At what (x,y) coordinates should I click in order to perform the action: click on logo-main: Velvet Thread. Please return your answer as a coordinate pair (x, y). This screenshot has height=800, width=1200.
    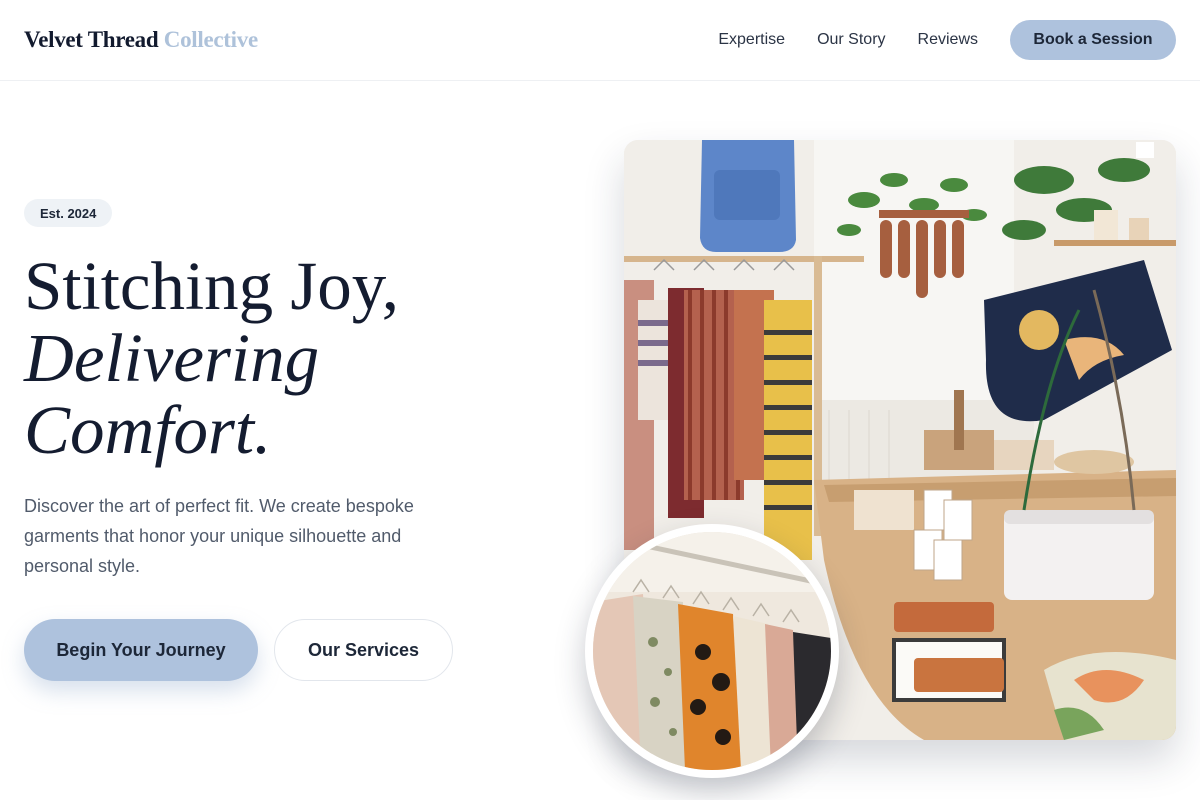
    Looking at the image, I should click on (91, 39).